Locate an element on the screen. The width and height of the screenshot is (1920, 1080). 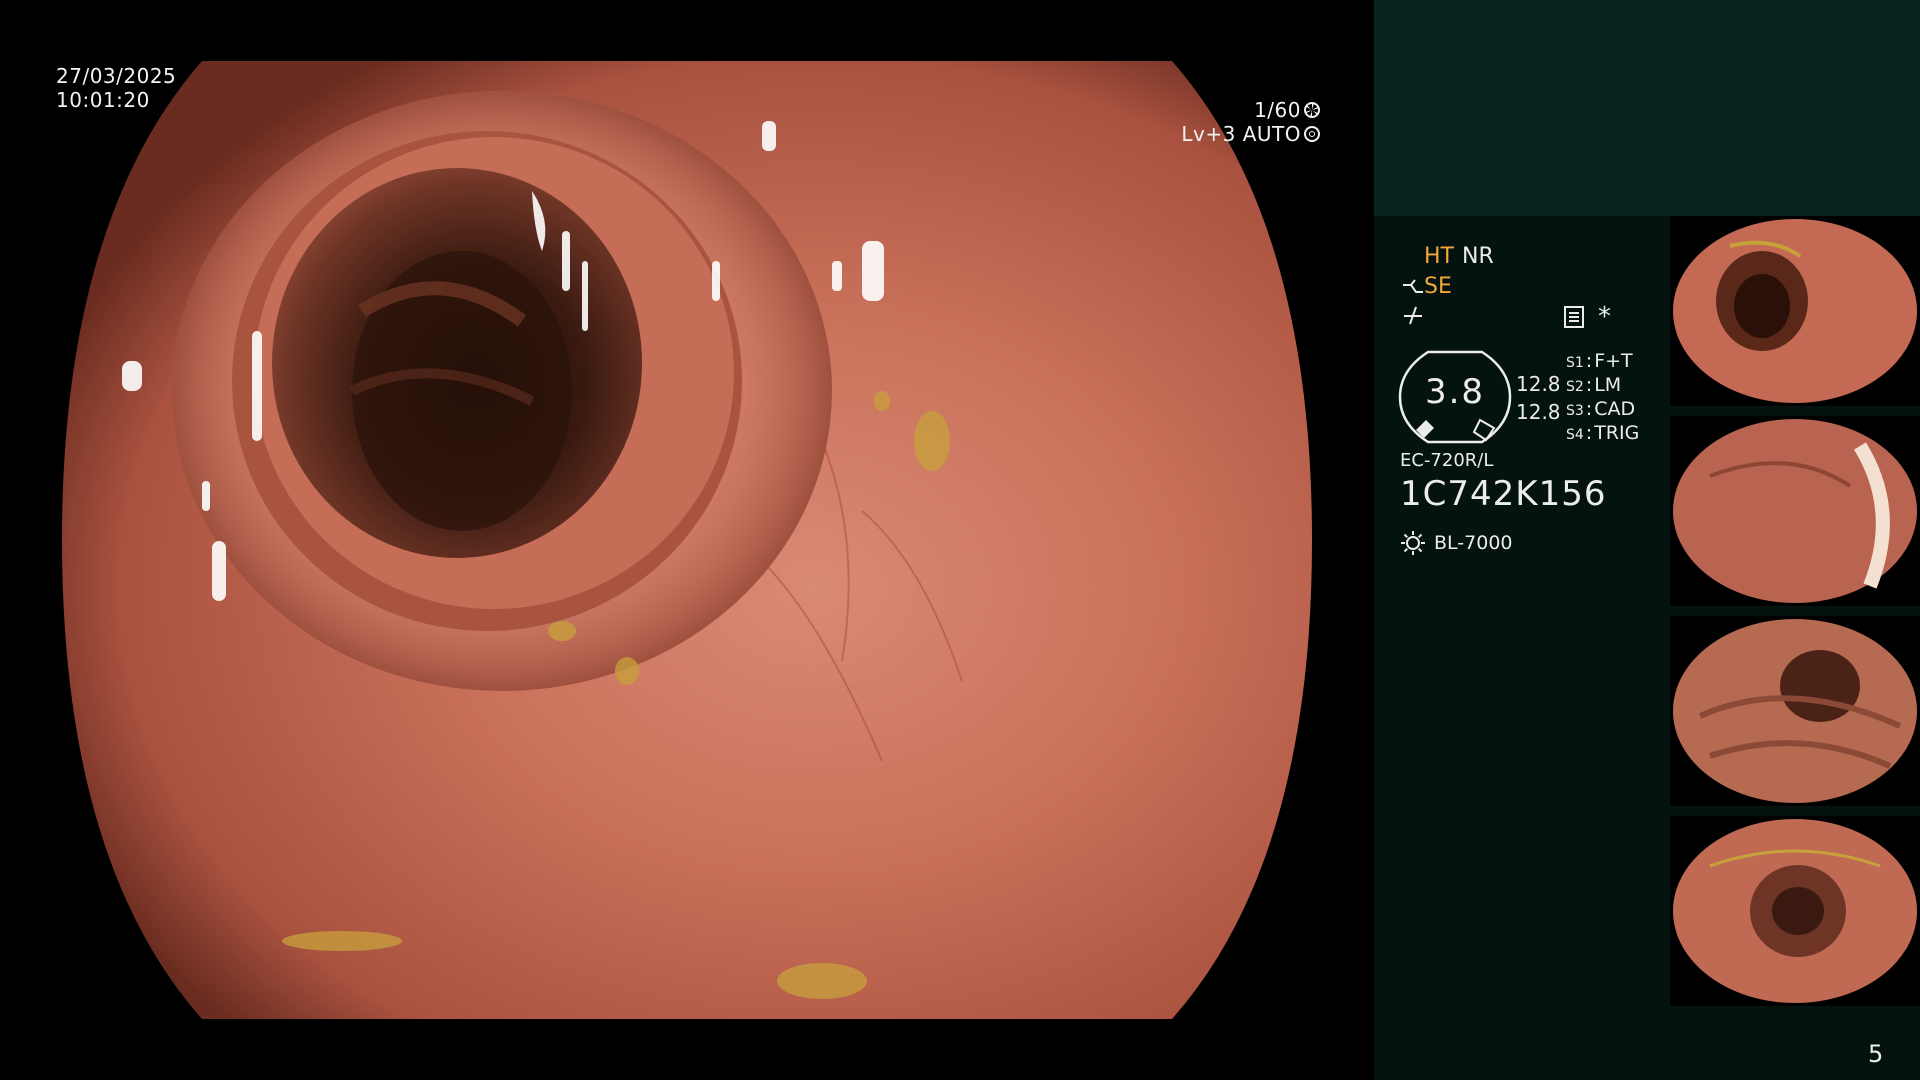
setting-value: TRIG is located at coordinates (1617, 433).